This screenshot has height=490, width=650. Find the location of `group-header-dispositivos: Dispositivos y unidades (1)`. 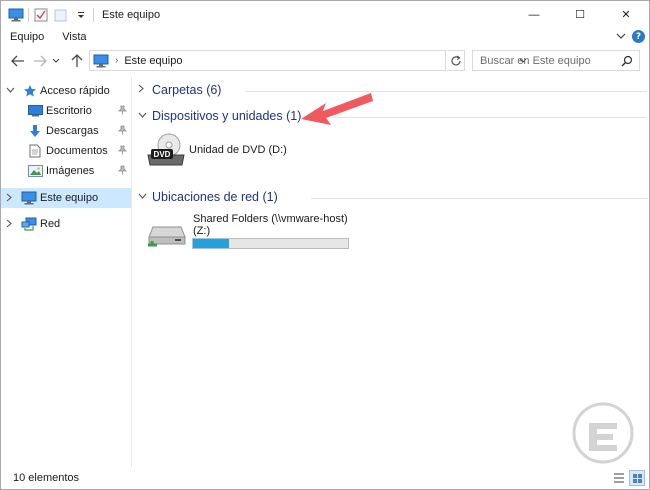

group-header-dispositivos: Dispositivos y unidades (1) is located at coordinates (219, 116).